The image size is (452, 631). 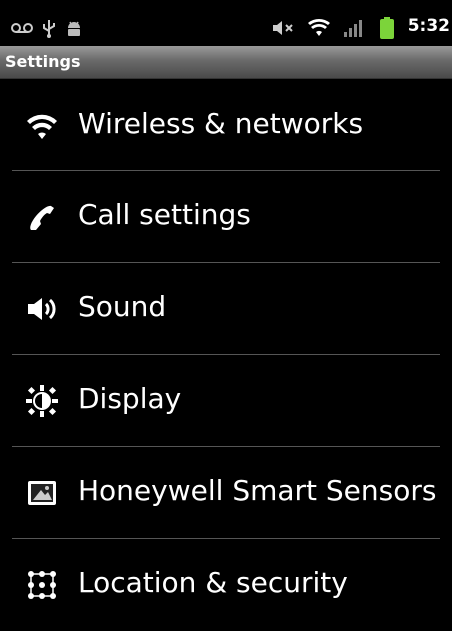 What do you see at coordinates (164, 214) in the screenshot?
I see `settings-item-label: Call settings` at bounding box center [164, 214].